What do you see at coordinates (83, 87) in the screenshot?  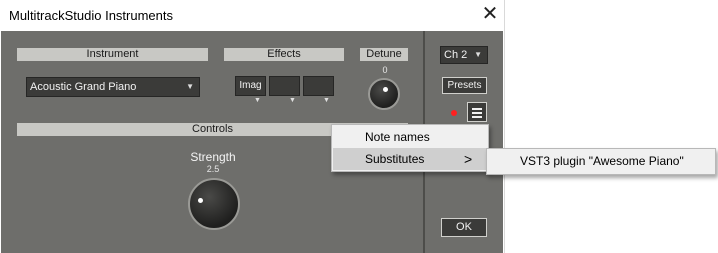 I see `instrument-select-value: Acoustic Grand Piano` at bounding box center [83, 87].